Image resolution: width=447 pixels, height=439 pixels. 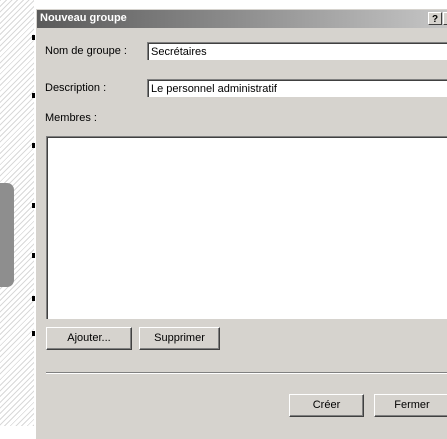 What do you see at coordinates (7, 235) in the screenshot?
I see `background-tab` at bounding box center [7, 235].